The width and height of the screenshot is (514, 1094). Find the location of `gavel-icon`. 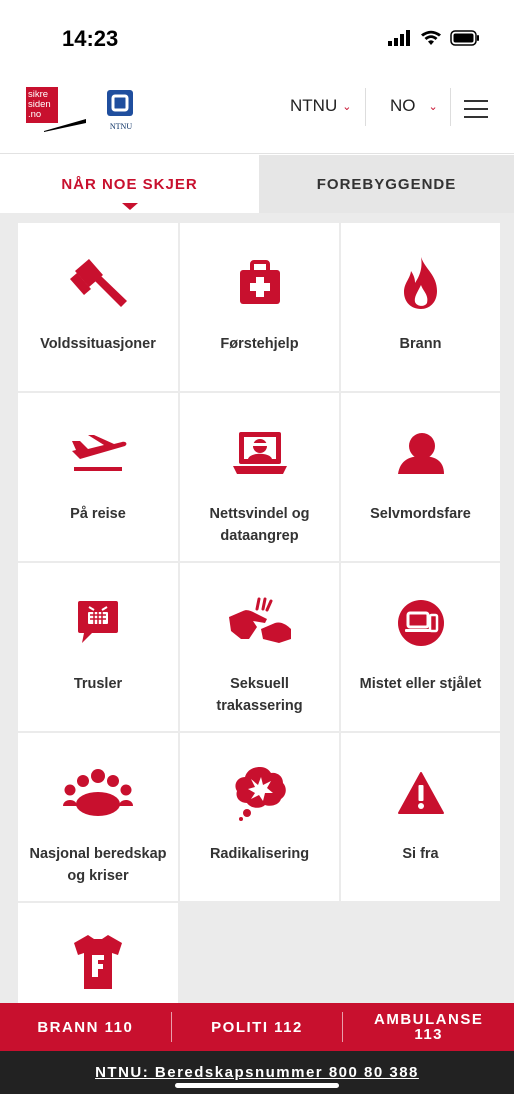

gavel-icon is located at coordinates (98, 283).